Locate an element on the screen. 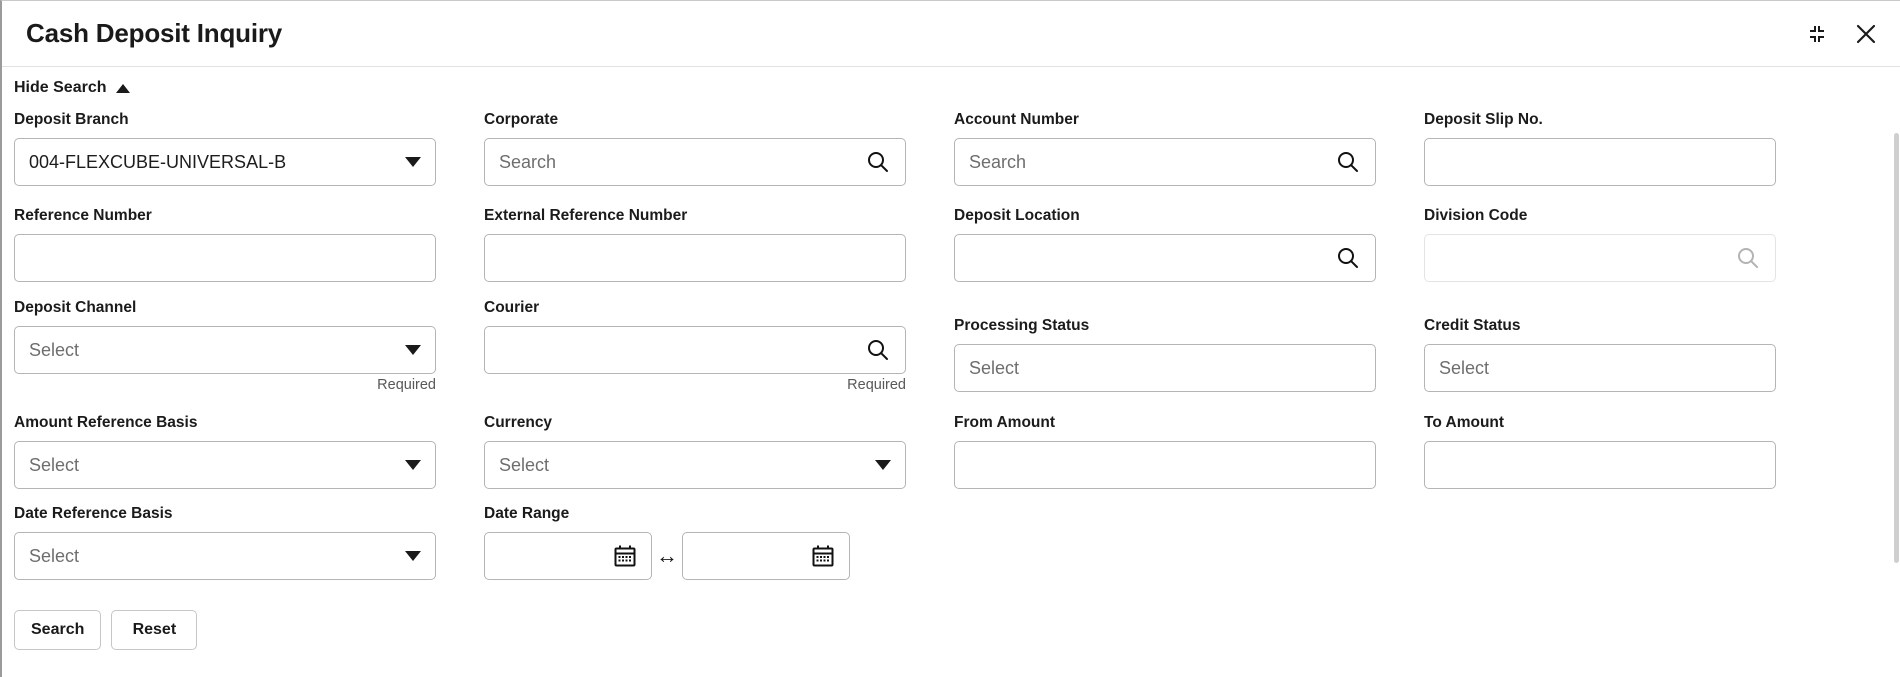 The width and height of the screenshot is (1900, 677). field-account-number: Account Number Search is located at coordinates (1189, 159).